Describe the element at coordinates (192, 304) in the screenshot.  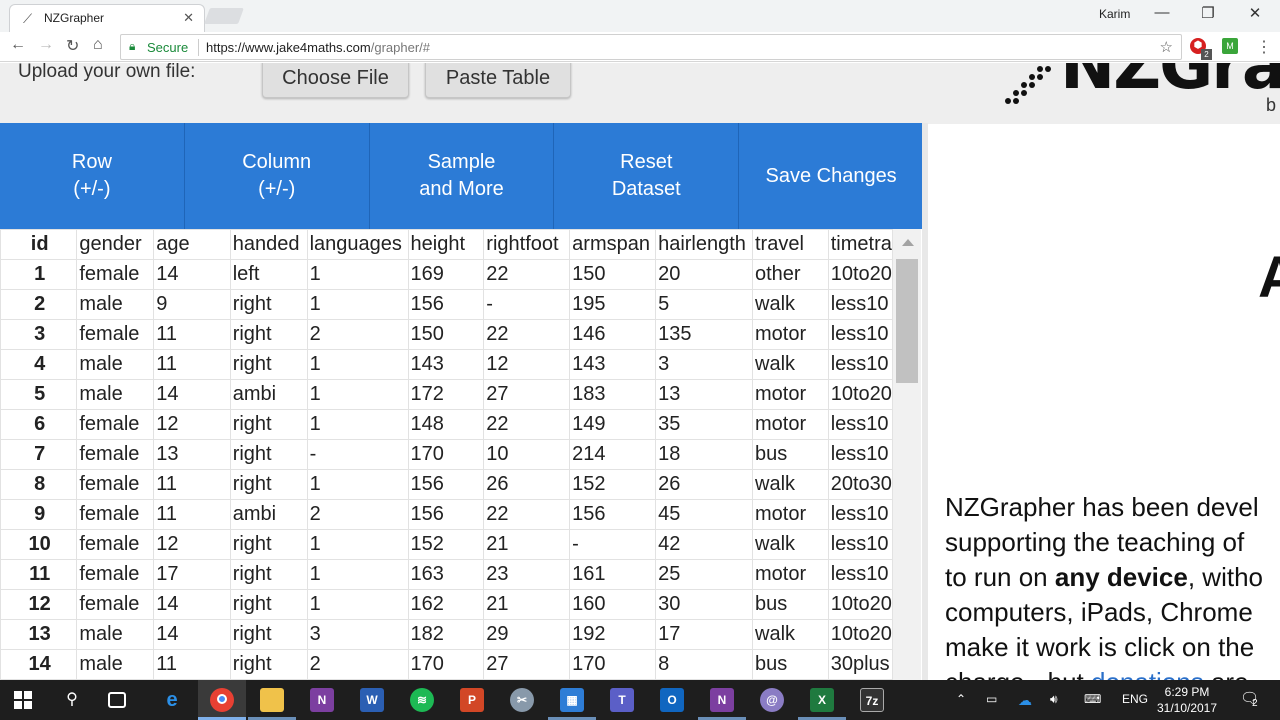
I see `table-cell: 9` at that location.